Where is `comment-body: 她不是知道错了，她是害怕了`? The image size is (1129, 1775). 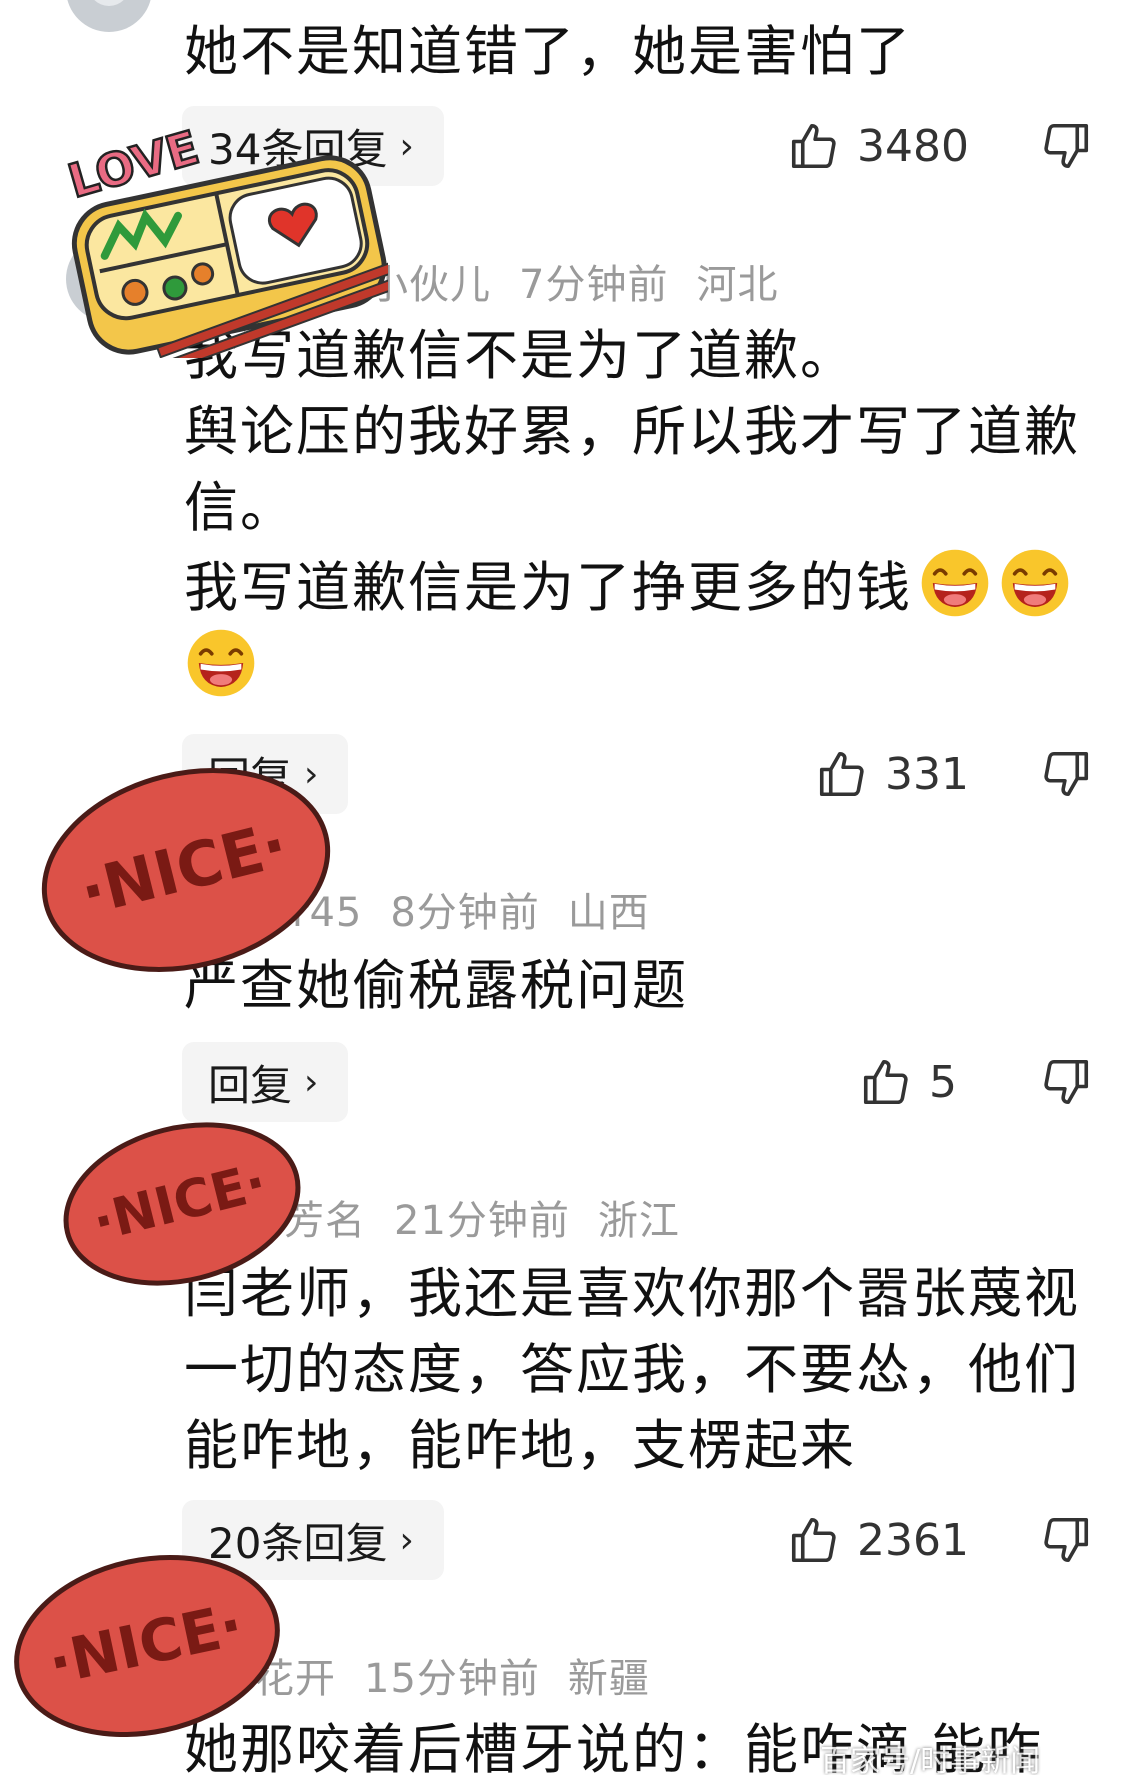 comment-body: 她不是知道错了，她是害怕了 is located at coordinates (548, 51).